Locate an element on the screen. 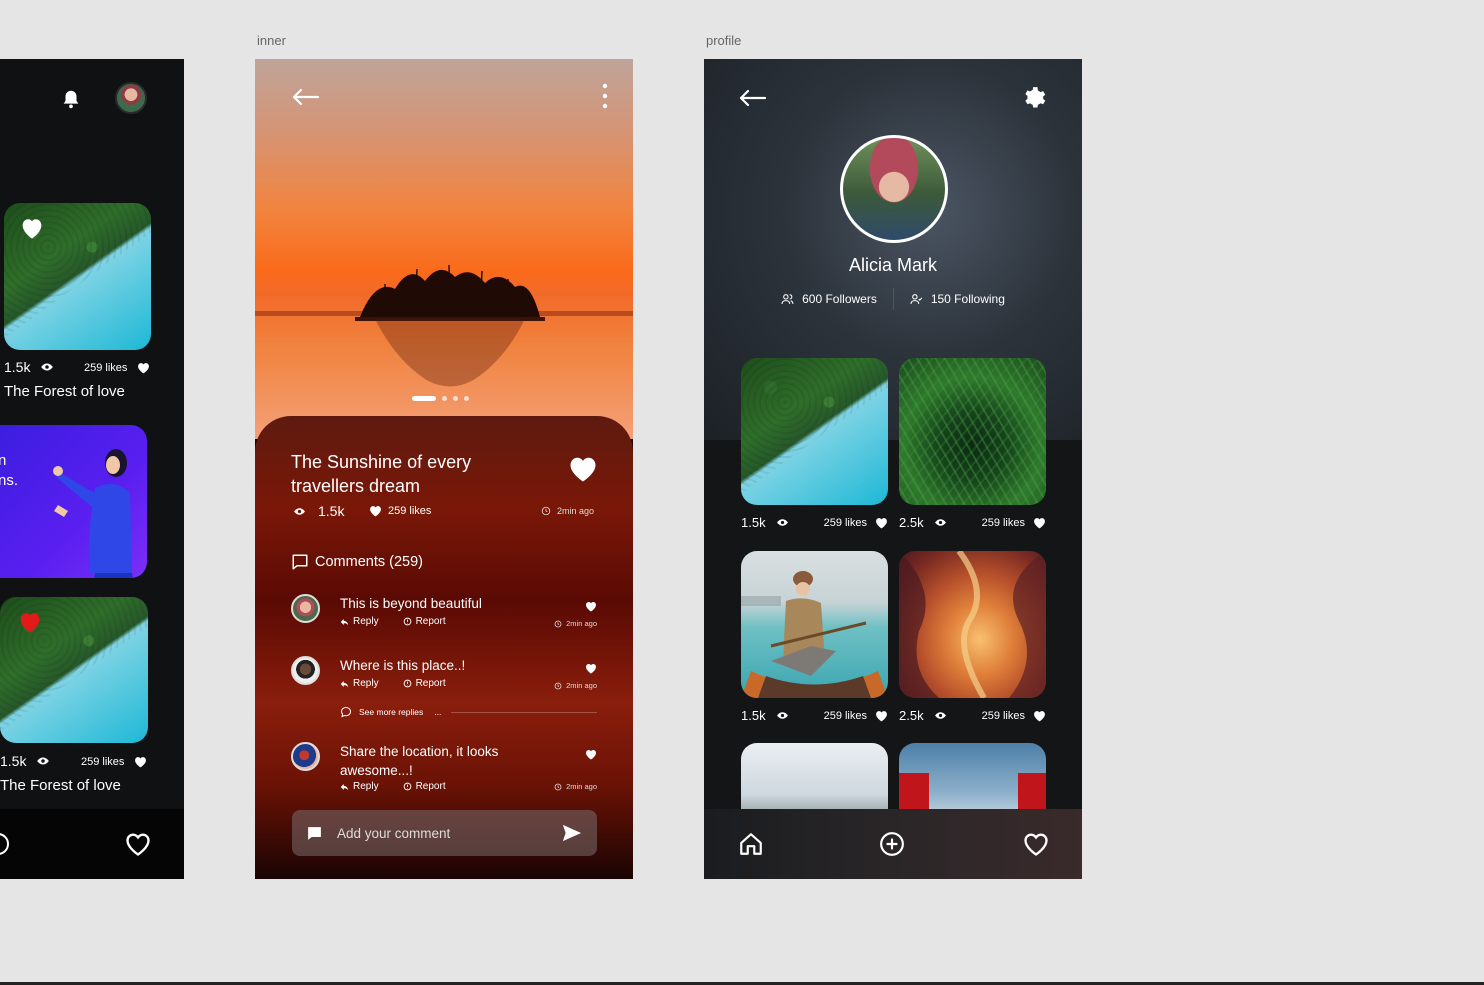 The image size is (1484, 985). time-text: 2min ago is located at coordinates (576, 511).